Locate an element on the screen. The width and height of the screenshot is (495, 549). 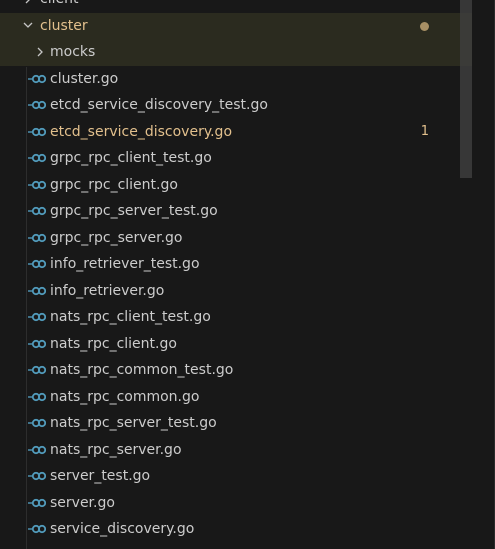
file-row: grpc_rpc_server.go is located at coordinates (236, 238).